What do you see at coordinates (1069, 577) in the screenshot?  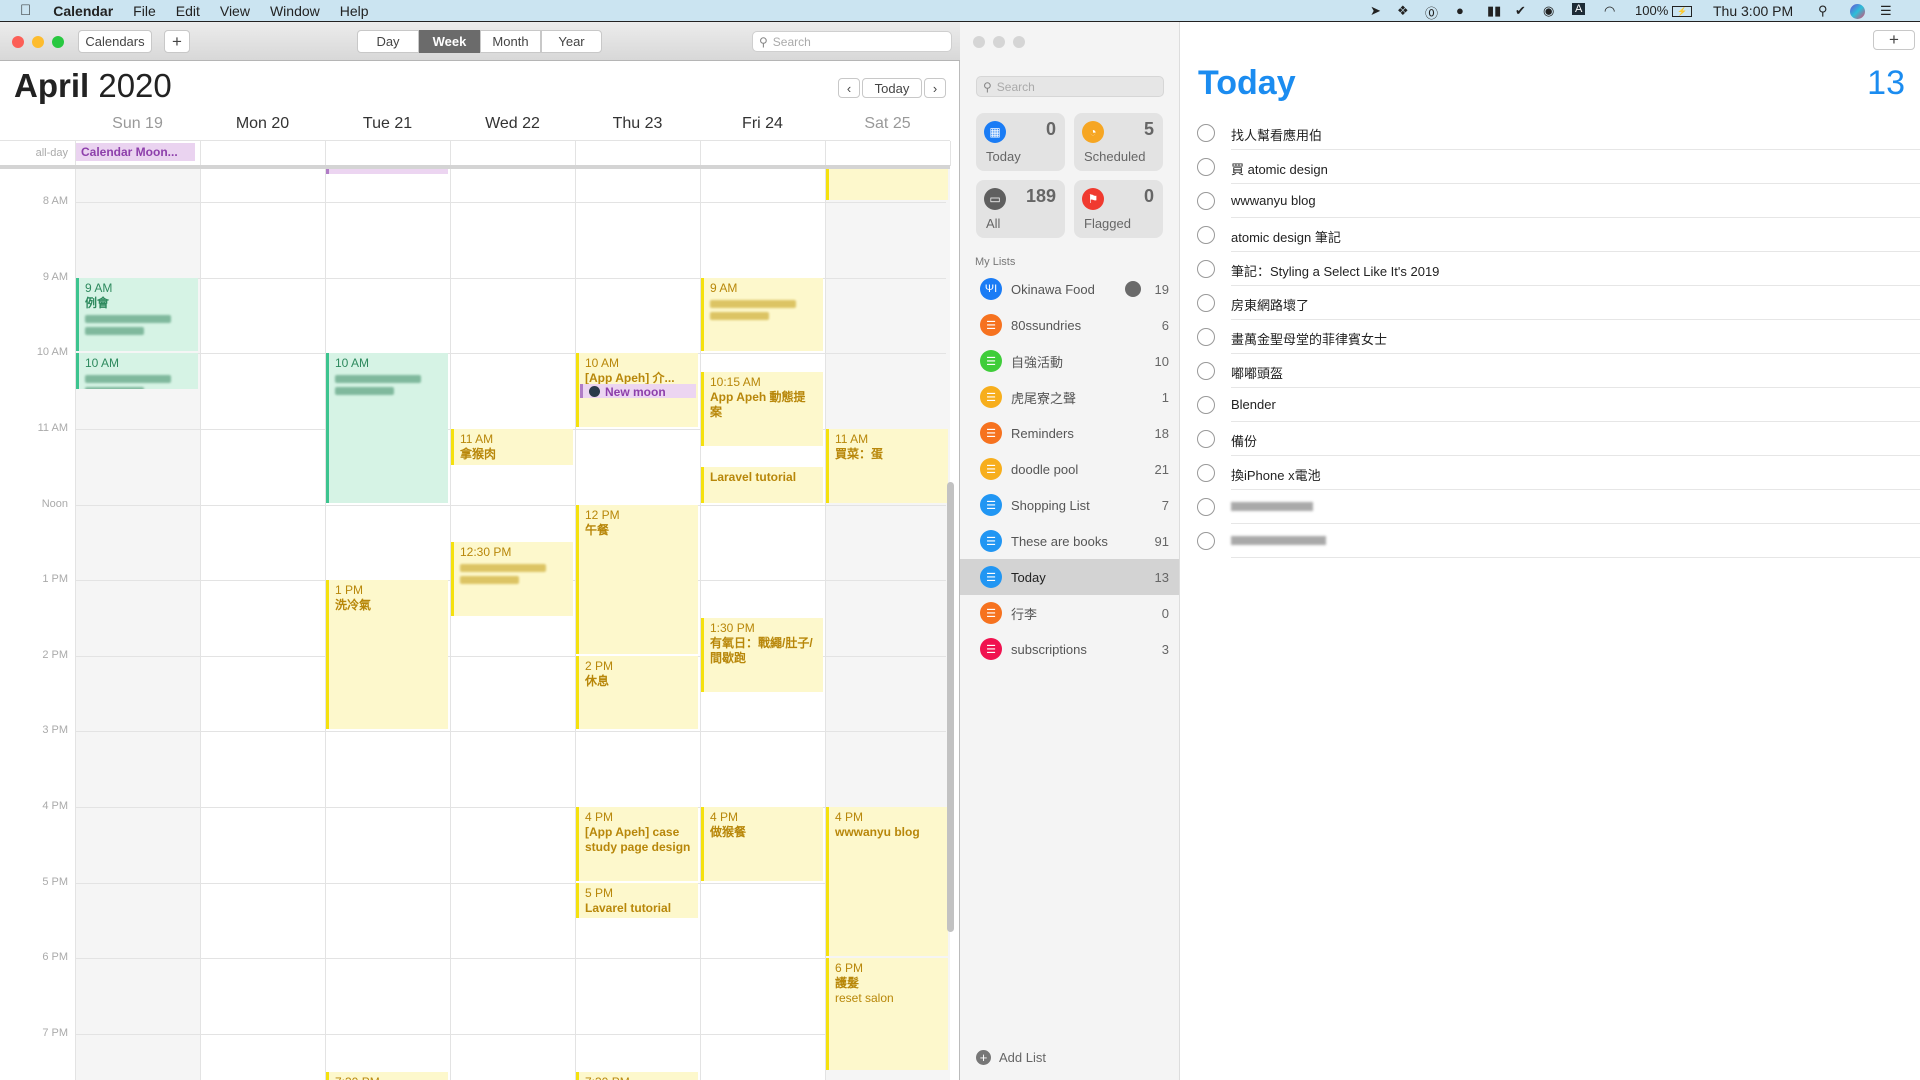 I see `list-item: ☰ Today 13` at bounding box center [1069, 577].